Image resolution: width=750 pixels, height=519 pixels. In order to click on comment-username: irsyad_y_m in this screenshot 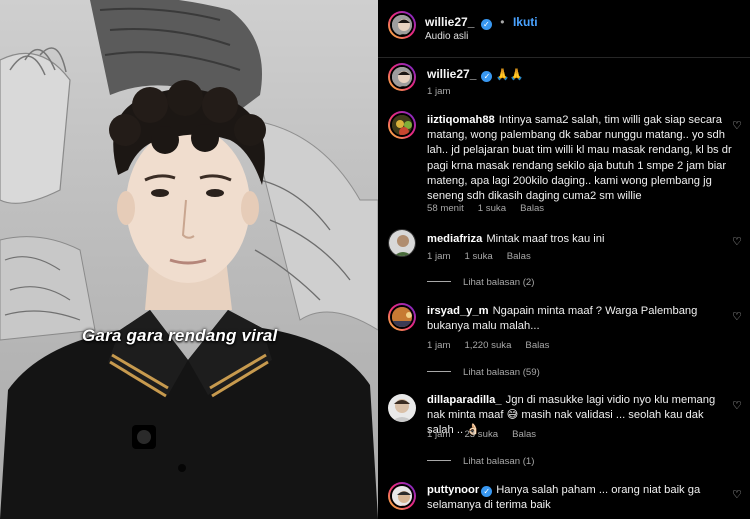, I will do `click(458, 311)`.